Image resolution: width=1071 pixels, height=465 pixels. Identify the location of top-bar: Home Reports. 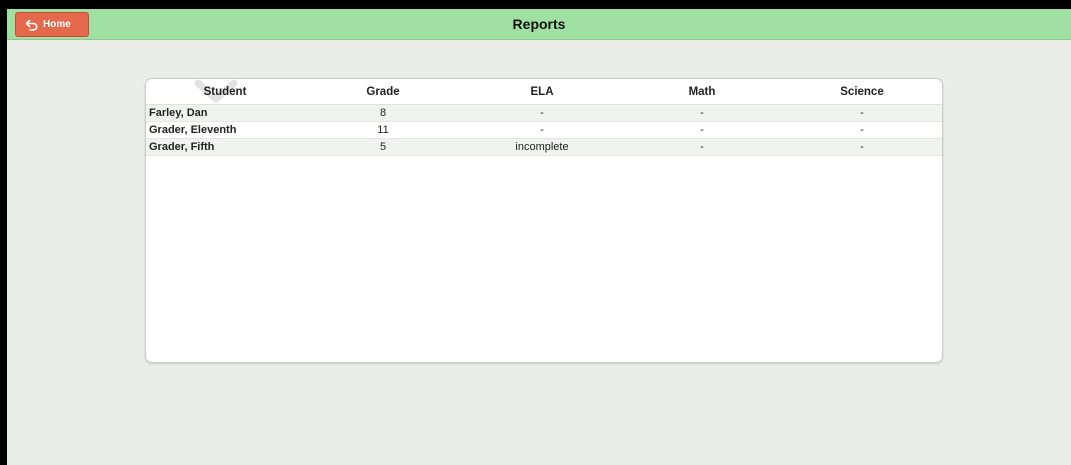
(539, 24).